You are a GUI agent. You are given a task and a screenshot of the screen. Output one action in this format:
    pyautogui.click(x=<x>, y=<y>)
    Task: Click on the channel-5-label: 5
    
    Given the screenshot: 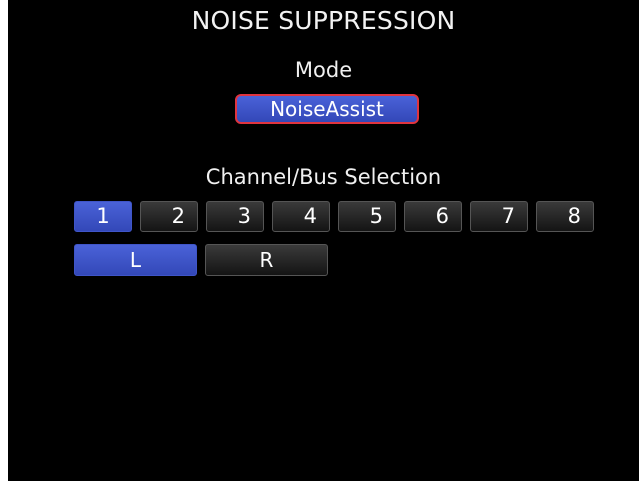 What is the action you would take?
    pyautogui.click(x=376, y=216)
    